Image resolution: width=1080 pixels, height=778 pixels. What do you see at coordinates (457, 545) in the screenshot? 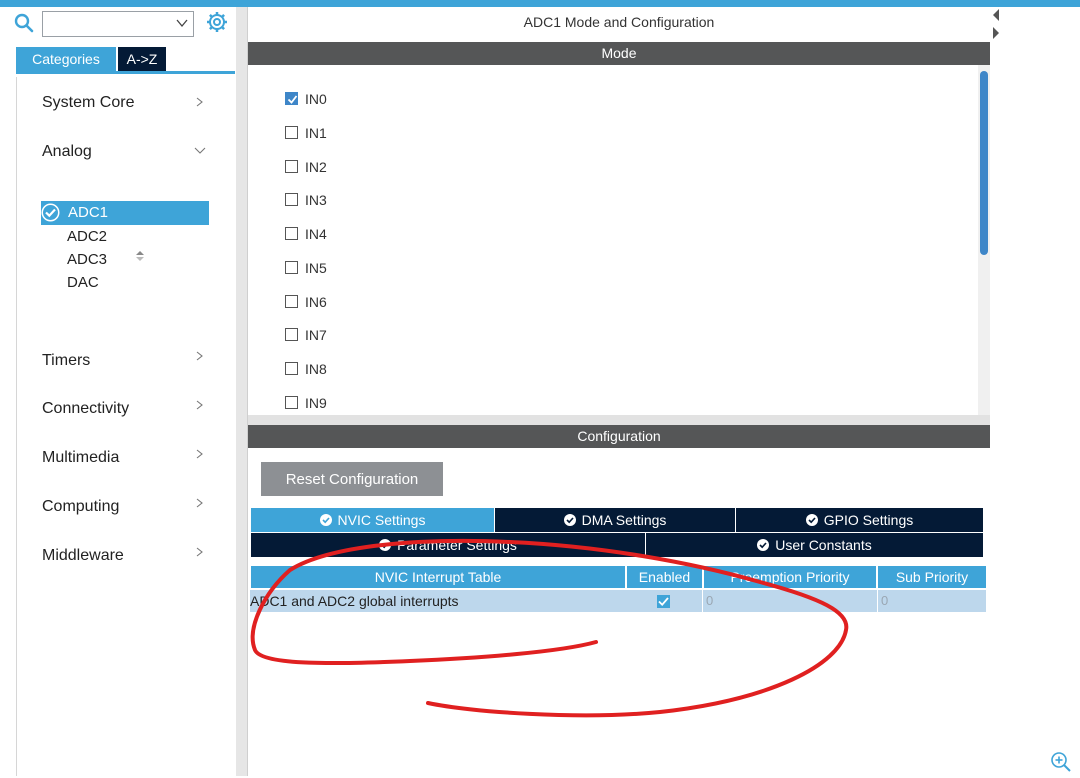
I see `tab-label: Parameter Settings` at bounding box center [457, 545].